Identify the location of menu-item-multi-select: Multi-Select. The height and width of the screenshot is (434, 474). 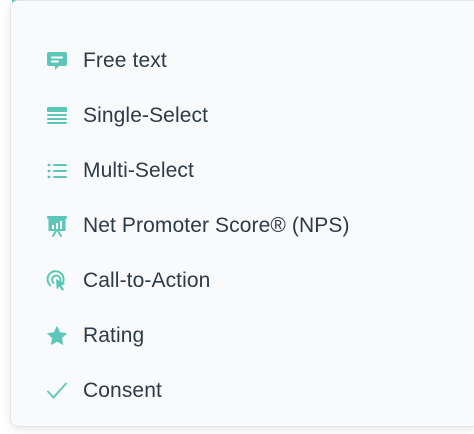
(242, 170).